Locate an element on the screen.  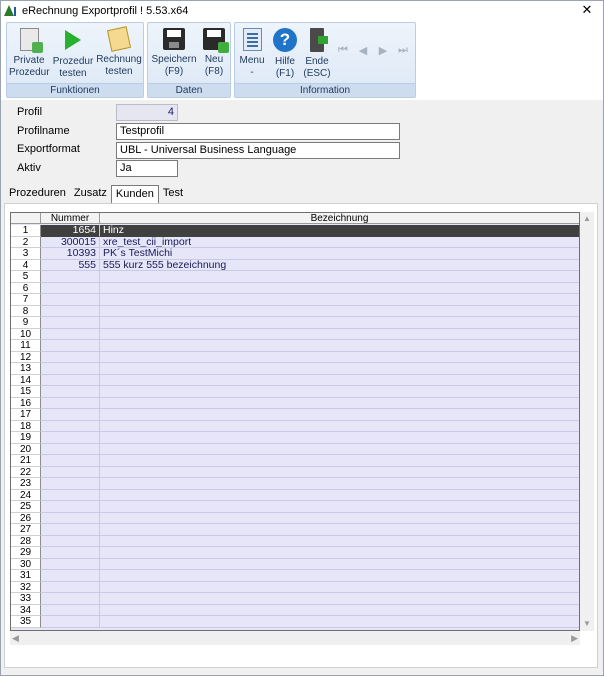
table-row: 9 is located at coordinates (295, 323).